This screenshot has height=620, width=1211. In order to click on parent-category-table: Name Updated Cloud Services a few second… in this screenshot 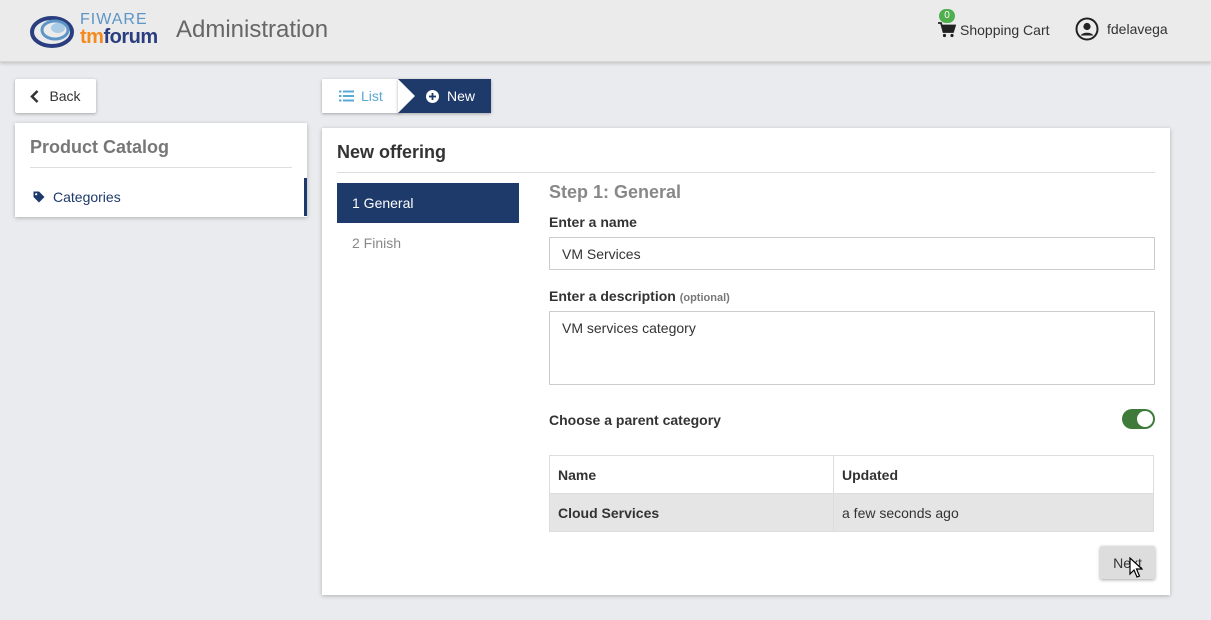, I will do `click(851, 493)`.